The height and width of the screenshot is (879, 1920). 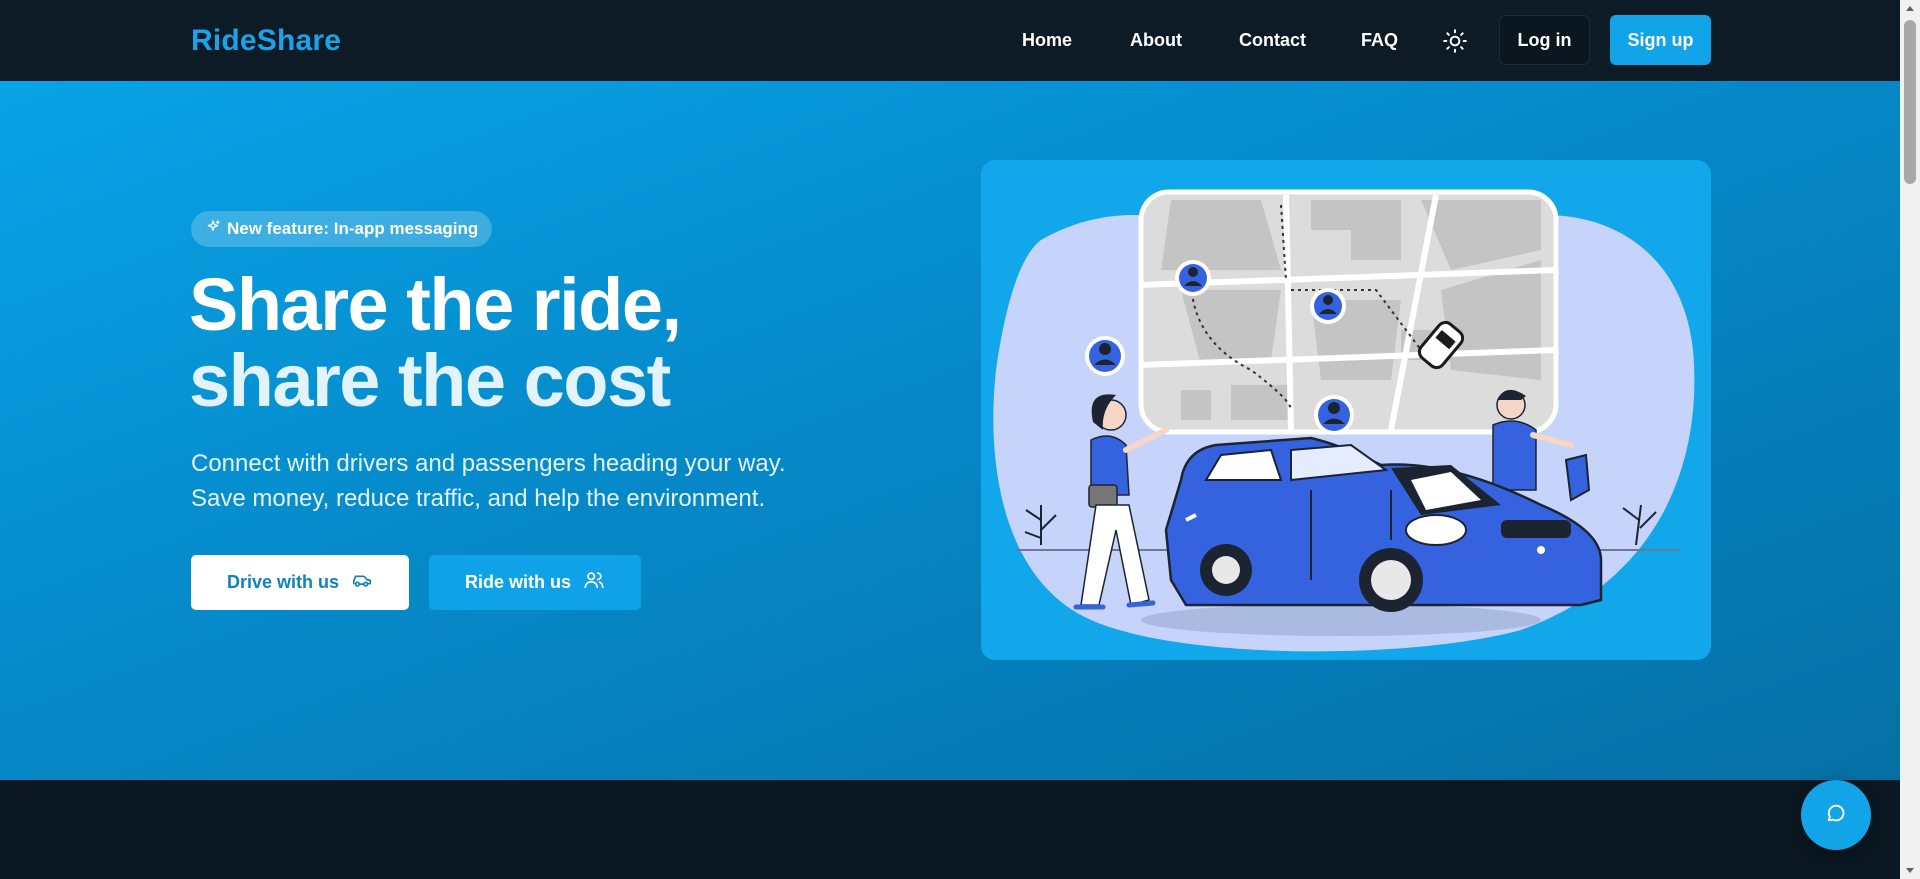 What do you see at coordinates (1156, 40) in the screenshot?
I see `nav-link-about: About` at bounding box center [1156, 40].